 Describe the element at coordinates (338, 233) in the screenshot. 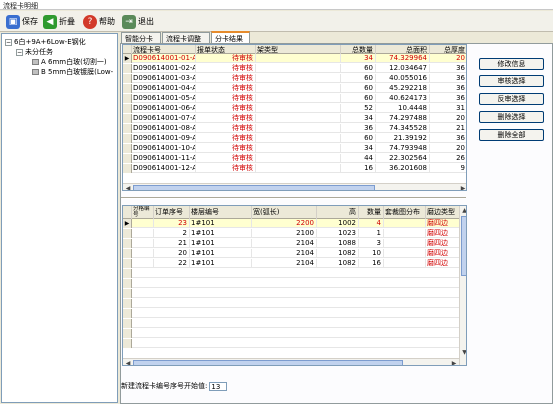

I see `table-cell: 1023` at that location.